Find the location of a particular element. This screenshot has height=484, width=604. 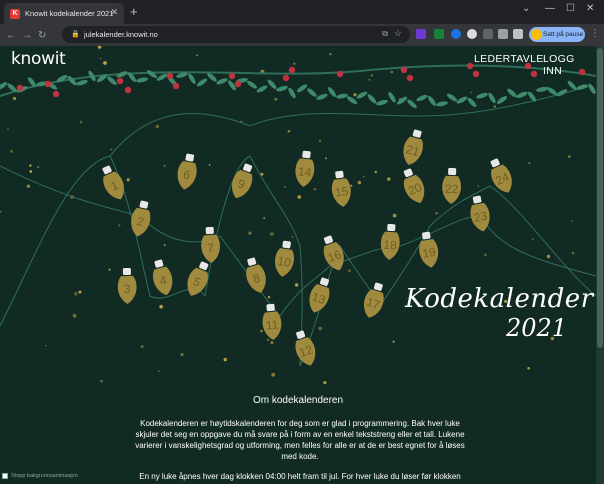

bookmark-star-icon: ☆ is located at coordinates (398, 33).